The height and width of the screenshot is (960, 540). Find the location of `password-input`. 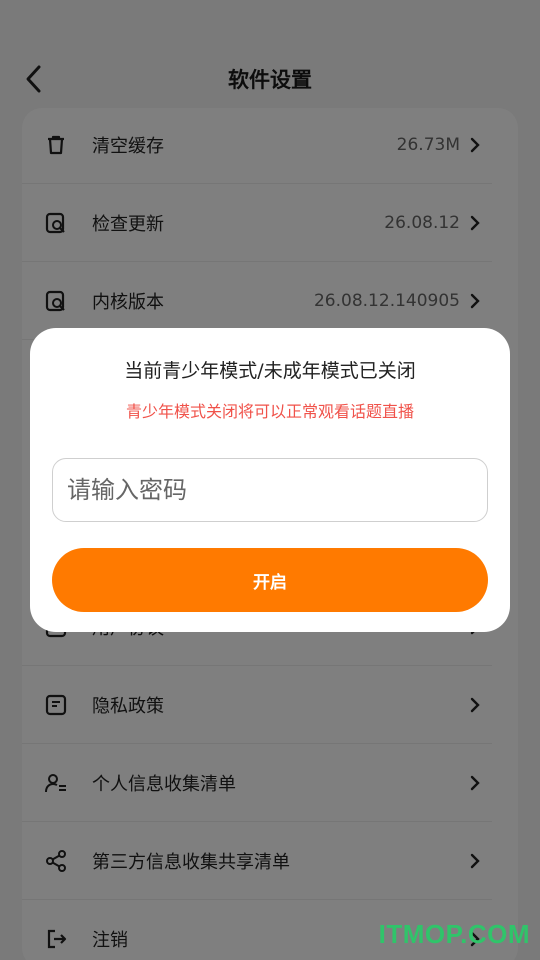

password-input is located at coordinates (270, 490).